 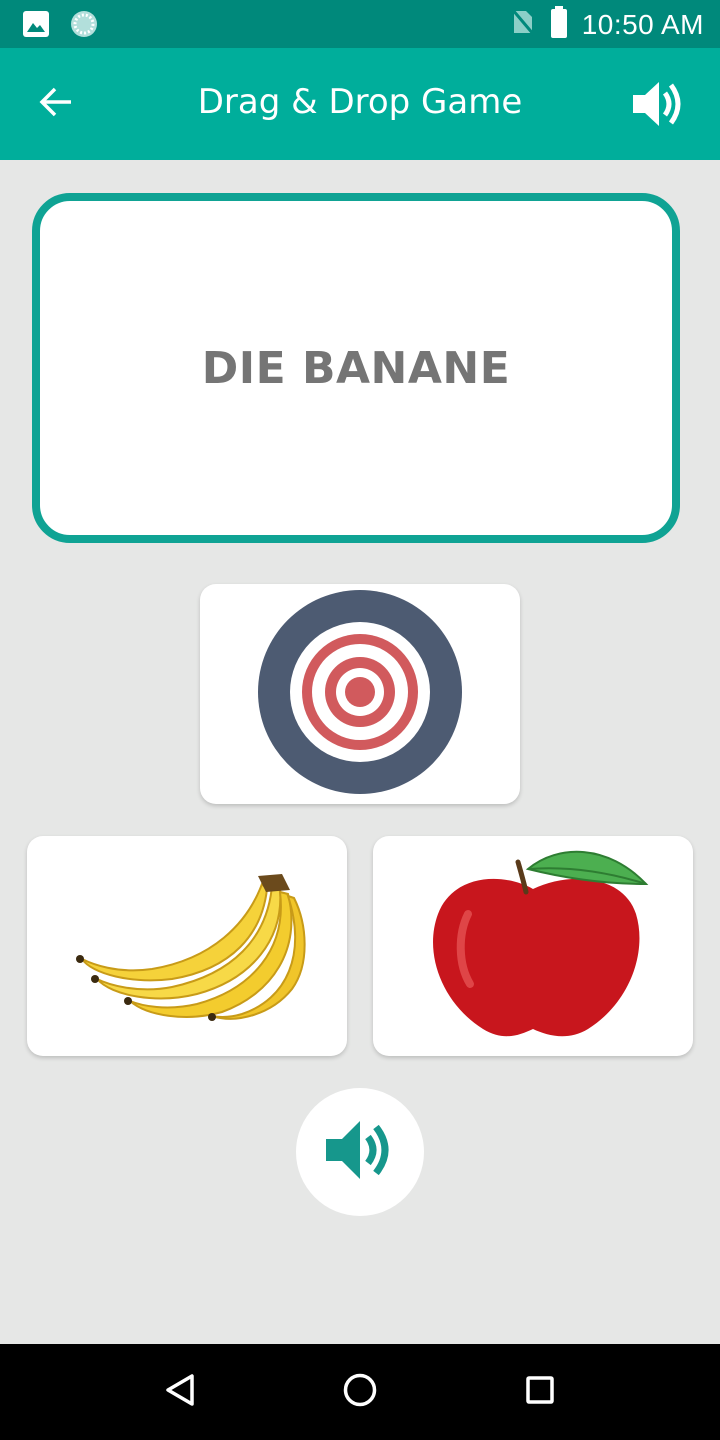 I want to click on status-bar: 10:50 AM, so click(x=360, y=24).